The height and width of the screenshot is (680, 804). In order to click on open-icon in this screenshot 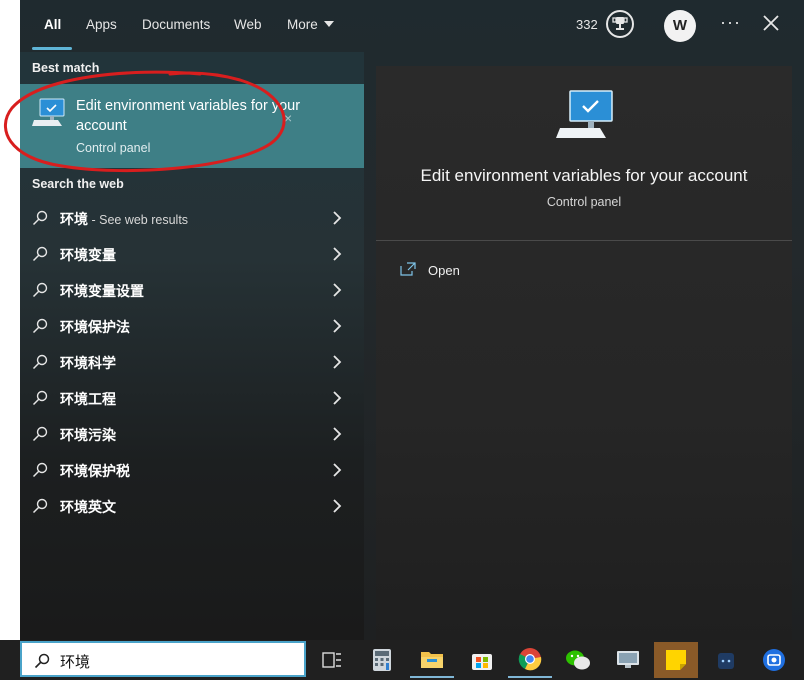, I will do `click(408, 269)`.